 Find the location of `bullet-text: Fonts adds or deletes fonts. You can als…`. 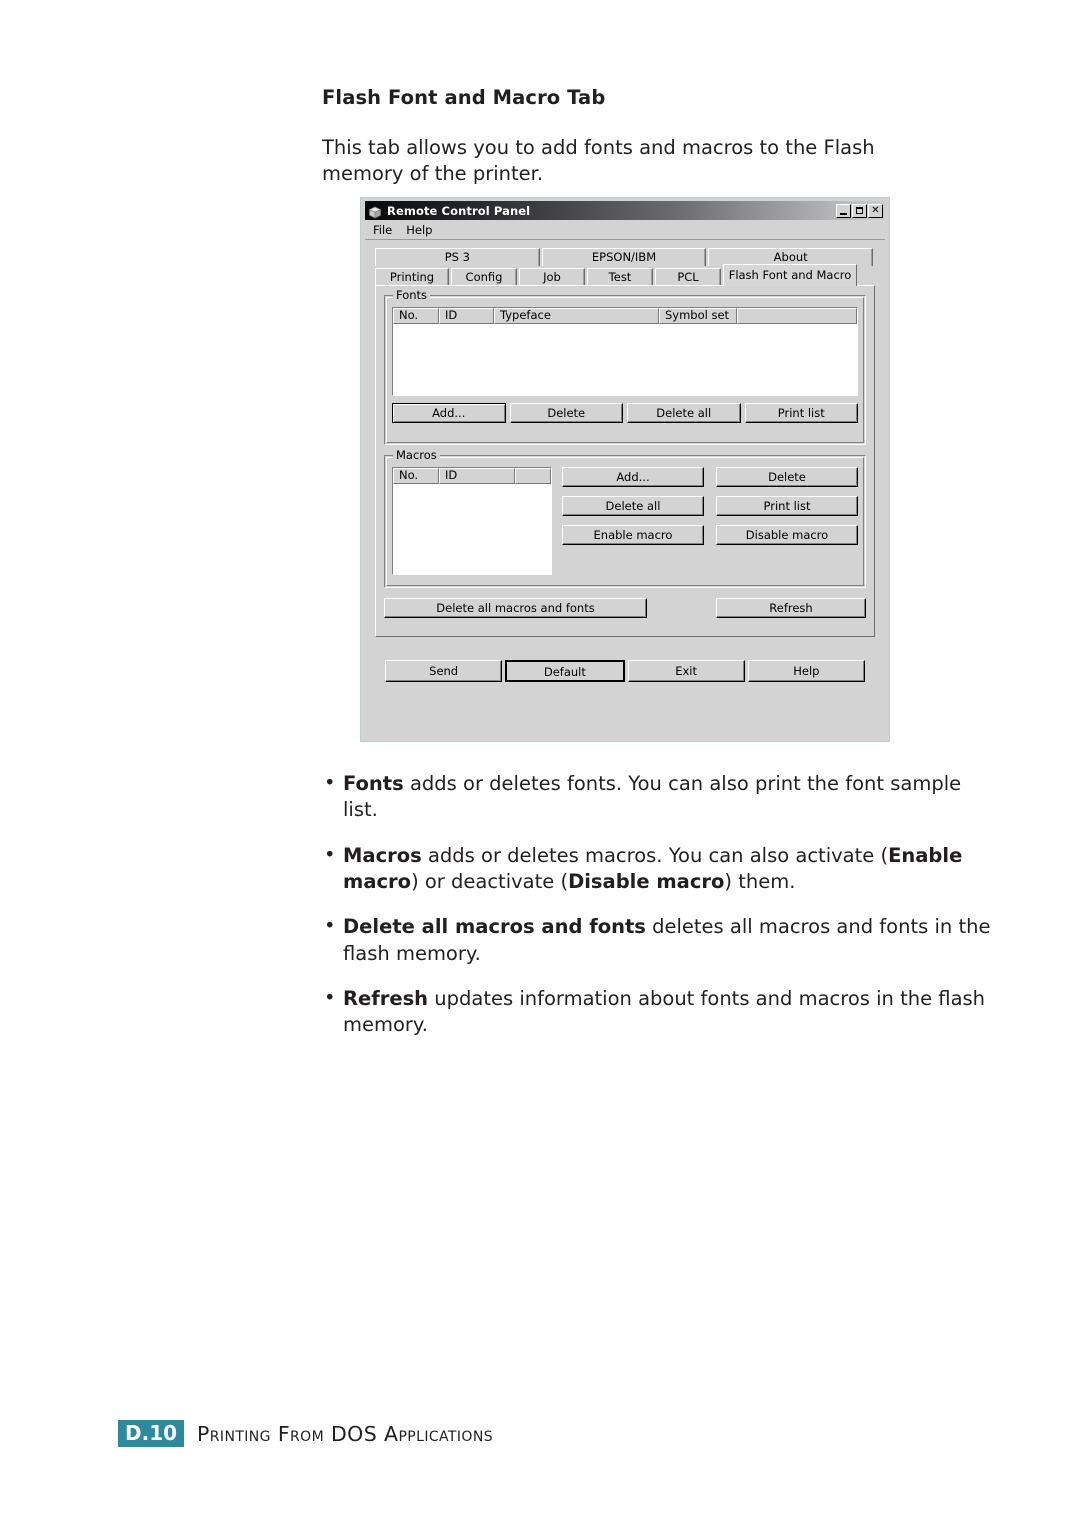

bullet-text: Fonts adds or deletes fonts. You can als… is located at coordinates (652, 797).